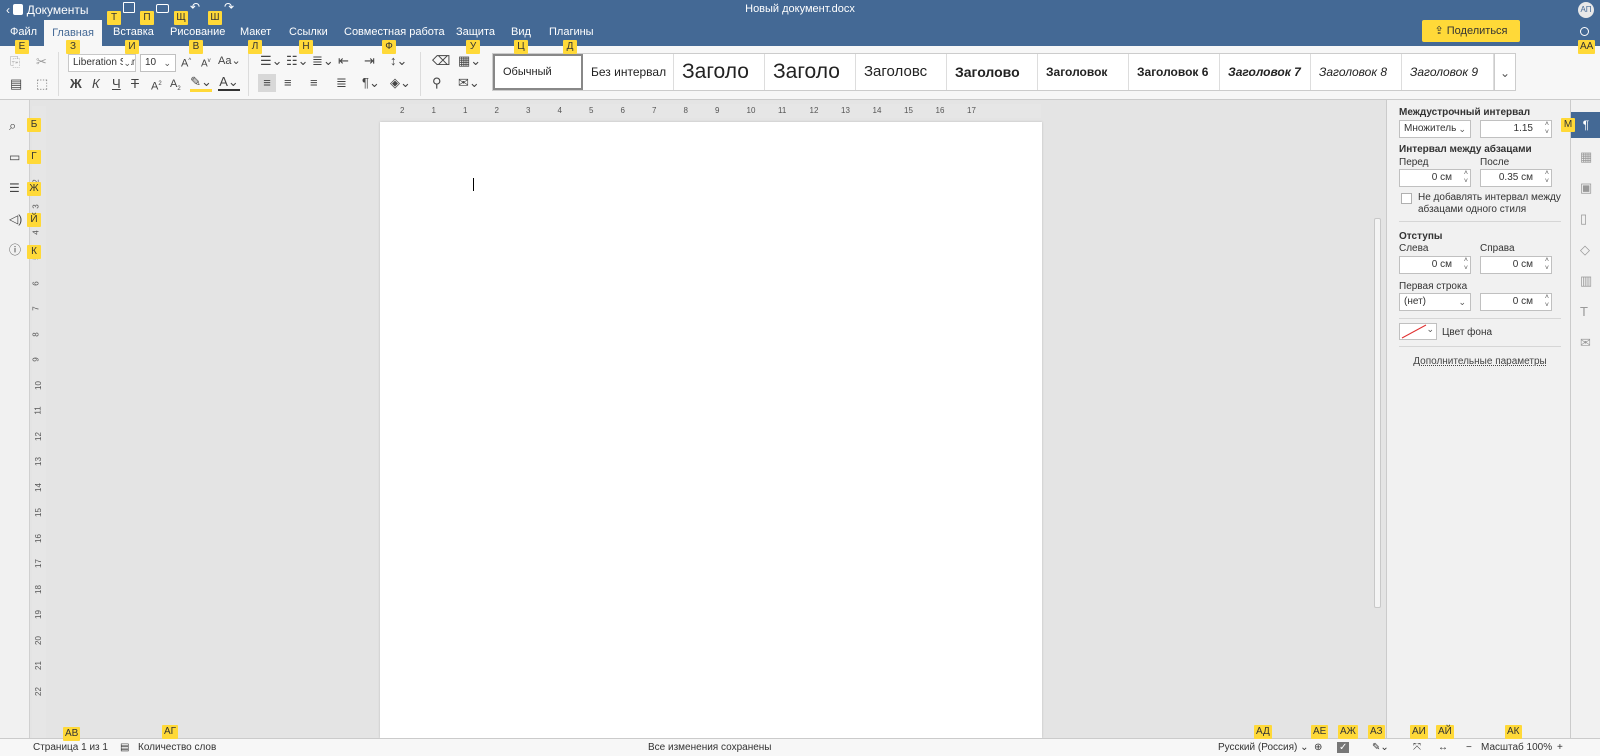 The height and width of the screenshot is (756, 1600). What do you see at coordinates (469, 61) in the screenshot?
I see `color-scheme-icon: ▦⌄` at bounding box center [469, 61].